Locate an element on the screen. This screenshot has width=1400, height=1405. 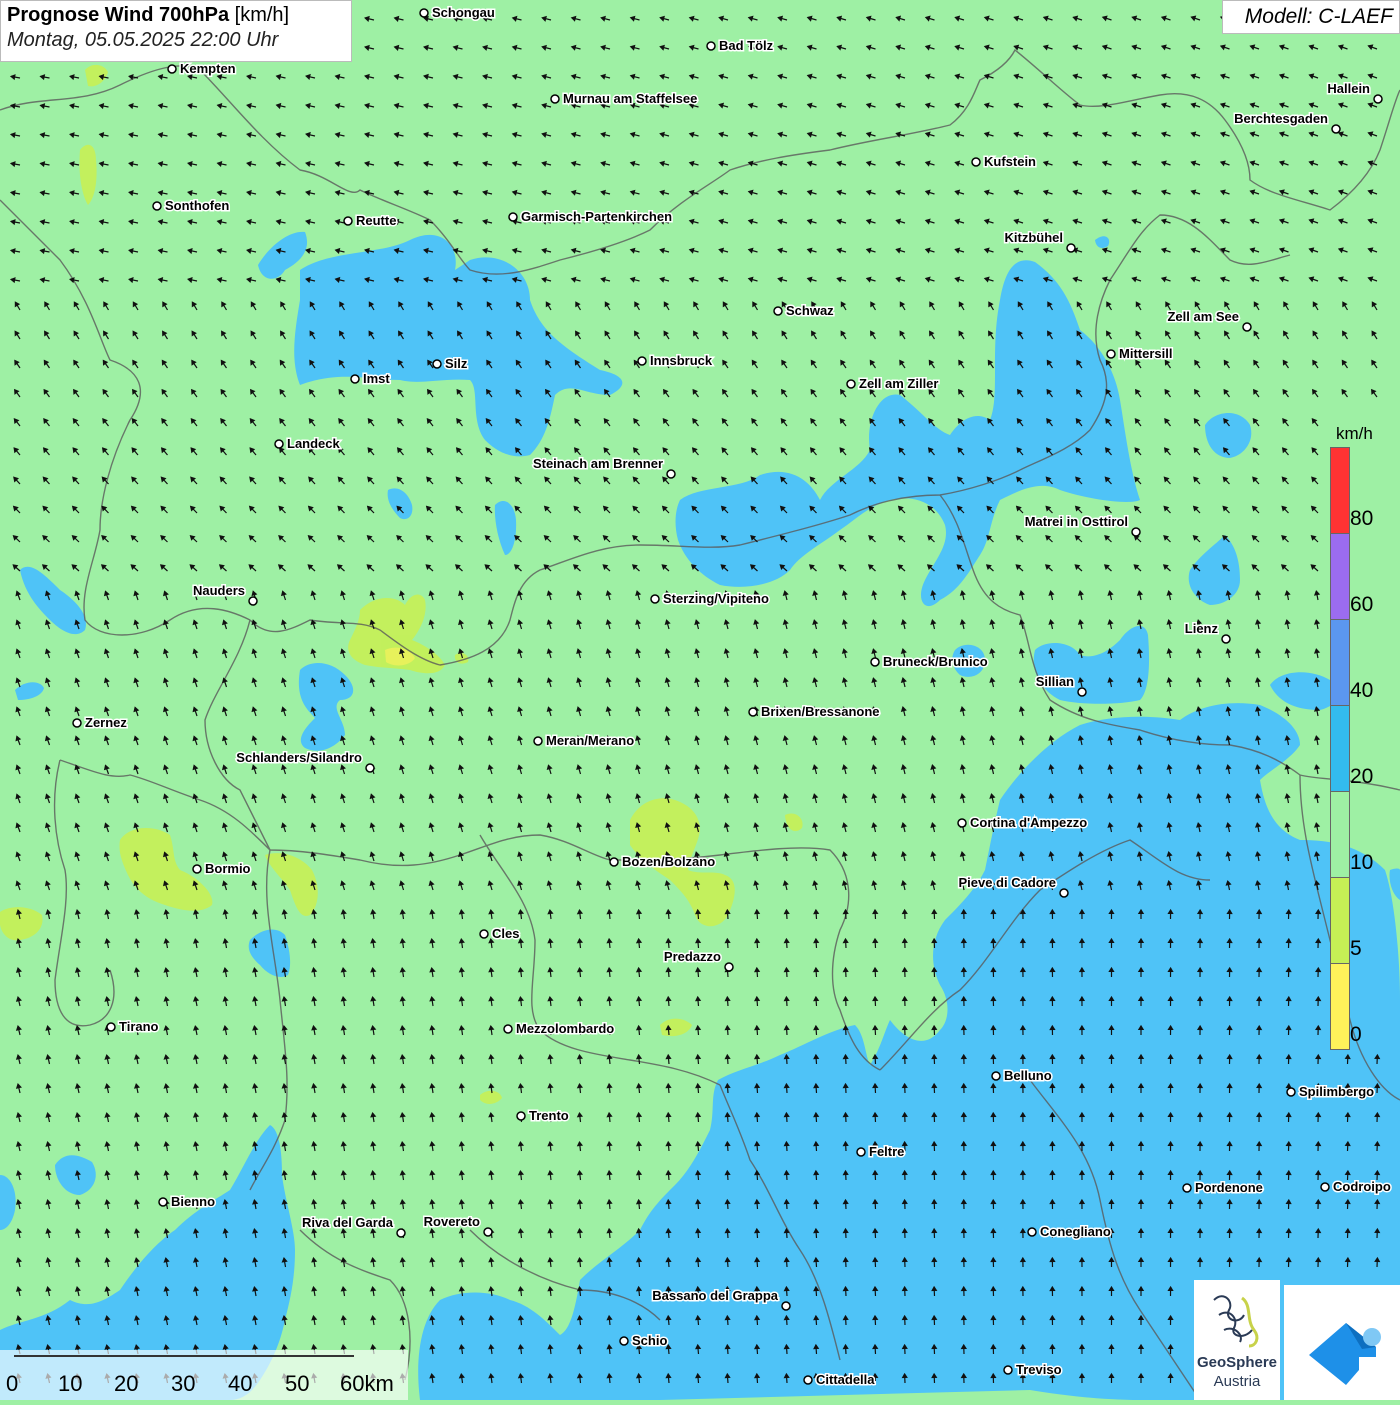
city-label: Riva del Garda is located at coordinates (348, 1222).